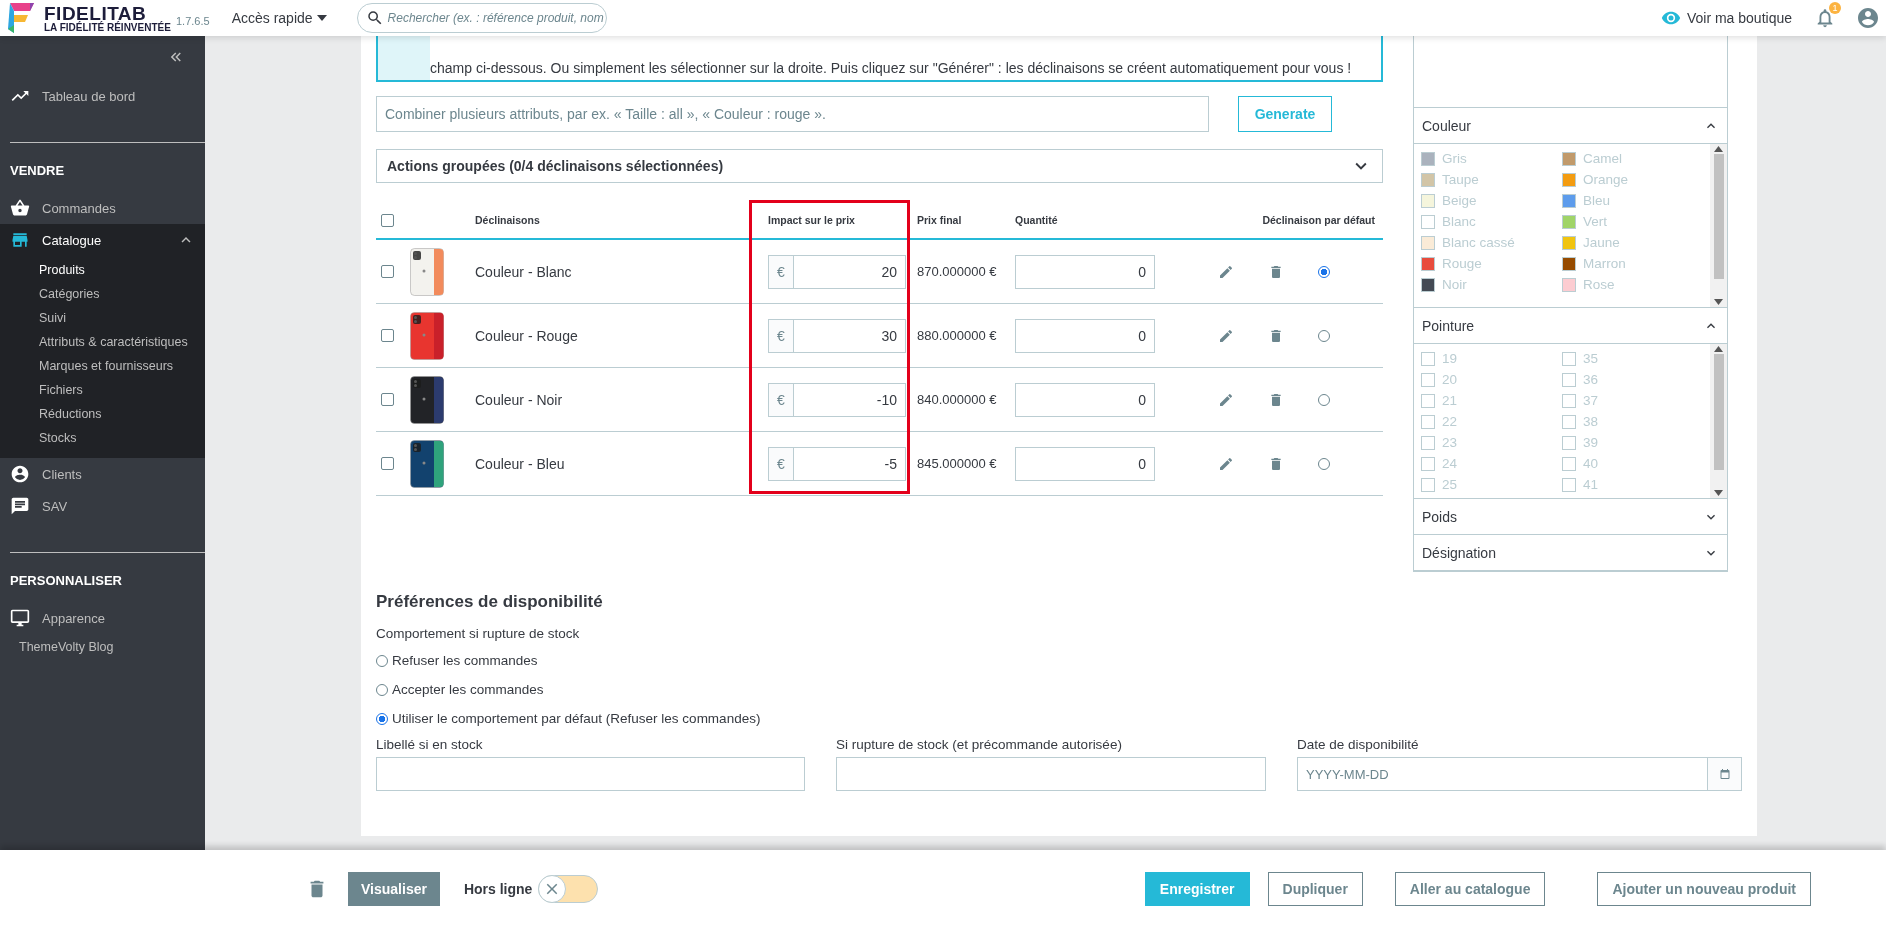 Image resolution: width=1886 pixels, height=928 pixels. Describe the element at coordinates (568, 718) in the screenshot. I see `radio-option: Utiliser le comportement par défaut (Refuser les commandes)` at that location.